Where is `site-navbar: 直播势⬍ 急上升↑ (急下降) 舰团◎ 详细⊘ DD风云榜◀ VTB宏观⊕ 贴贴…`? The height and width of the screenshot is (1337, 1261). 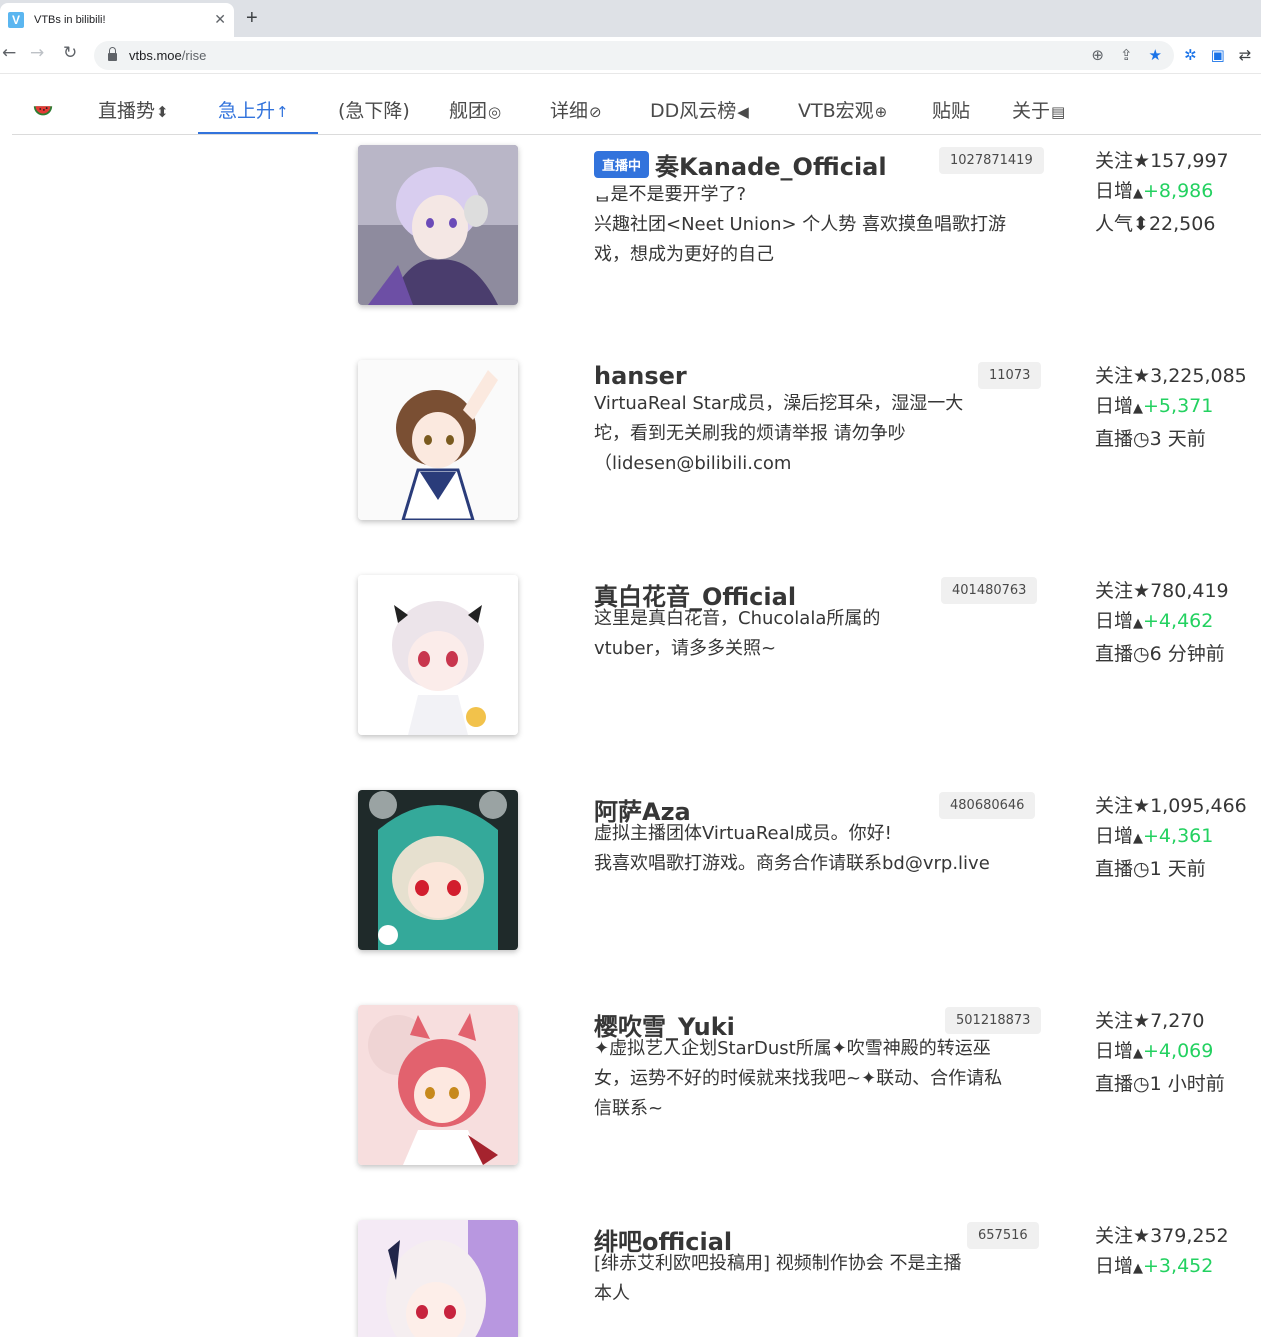
site-navbar: 直播势⬍ 急上升↑ (急下降) 舰团◎ 详细⊘ DD风云榜◀ VTB宏观⊕ 贴贴… is located at coordinates (636, 104).